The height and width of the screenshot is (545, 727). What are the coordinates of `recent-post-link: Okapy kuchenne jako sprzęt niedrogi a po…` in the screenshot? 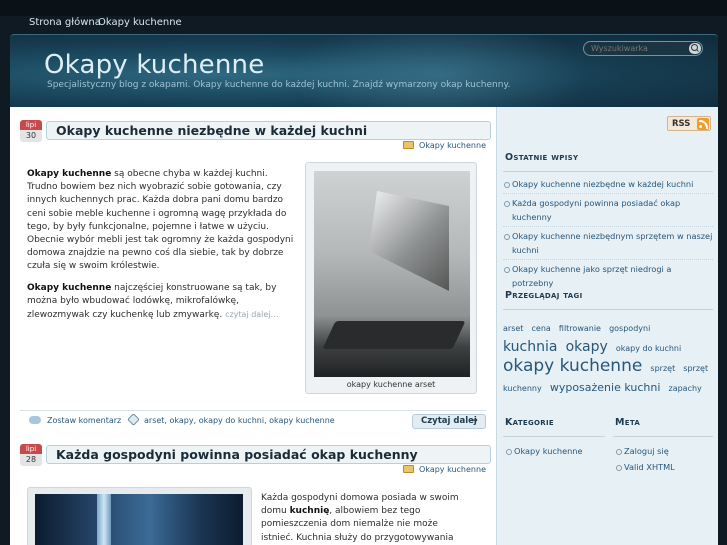 It's located at (608, 277).